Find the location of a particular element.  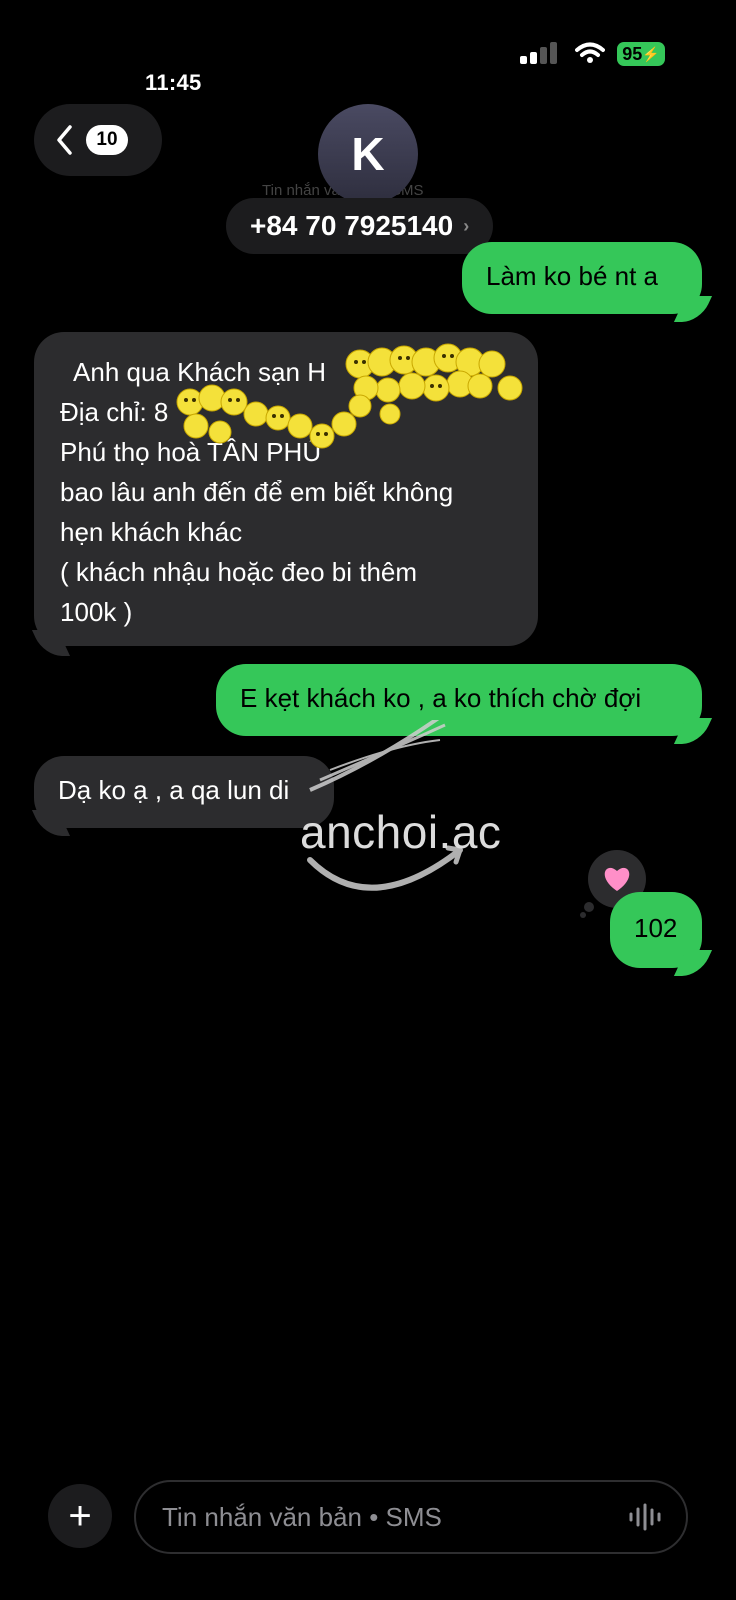

contact-avatar: K is located at coordinates (368, 154).